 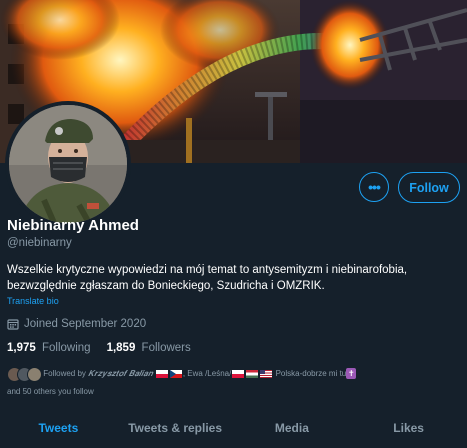 What do you see at coordinates (175, 425) in the screenshot?
I see `tab-tweets-replies: Tweets & replies` at bounding box center [175, 425].